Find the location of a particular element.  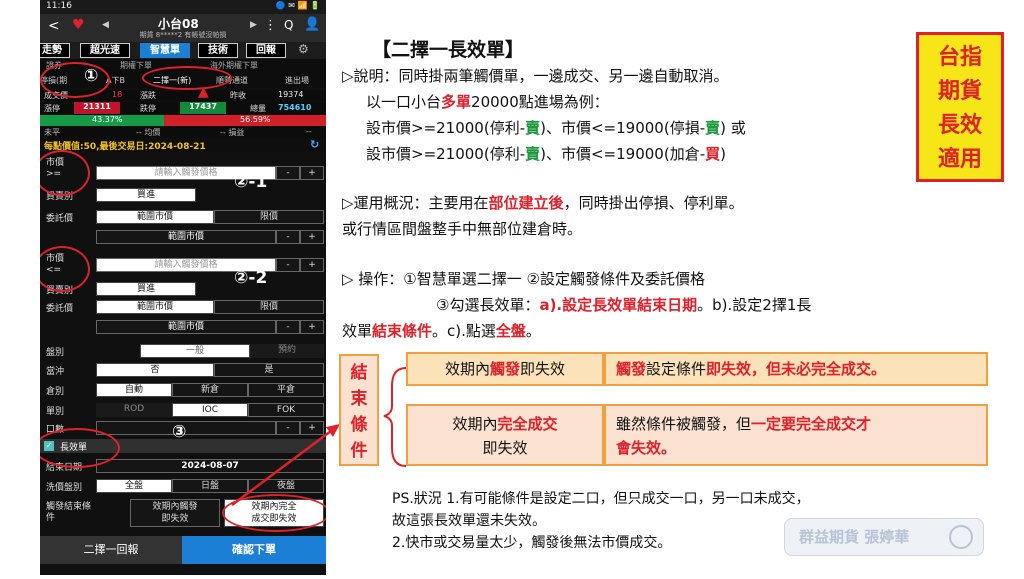

cond-box-triggered: 效期內觸發即失效 is located at coordinates (505, 369).